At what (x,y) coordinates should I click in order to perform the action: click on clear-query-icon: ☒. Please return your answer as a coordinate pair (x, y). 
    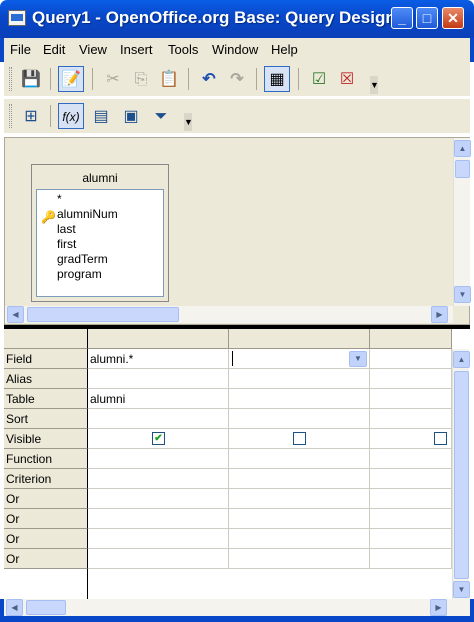
    Looking at the image, I should click on (347, 79).